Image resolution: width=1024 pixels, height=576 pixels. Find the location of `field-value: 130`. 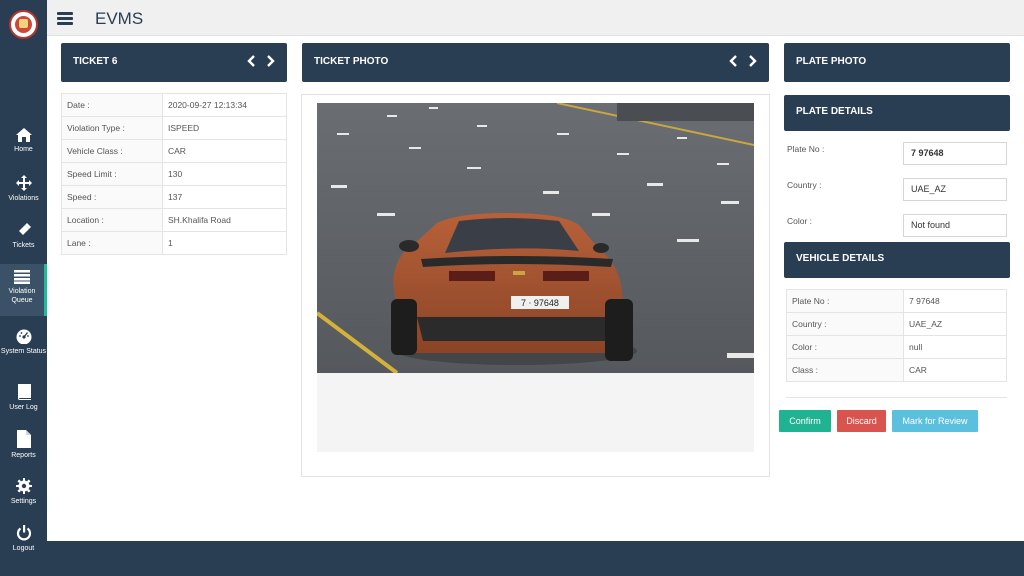

field-value: 130 is located at coordinates (224, 174).